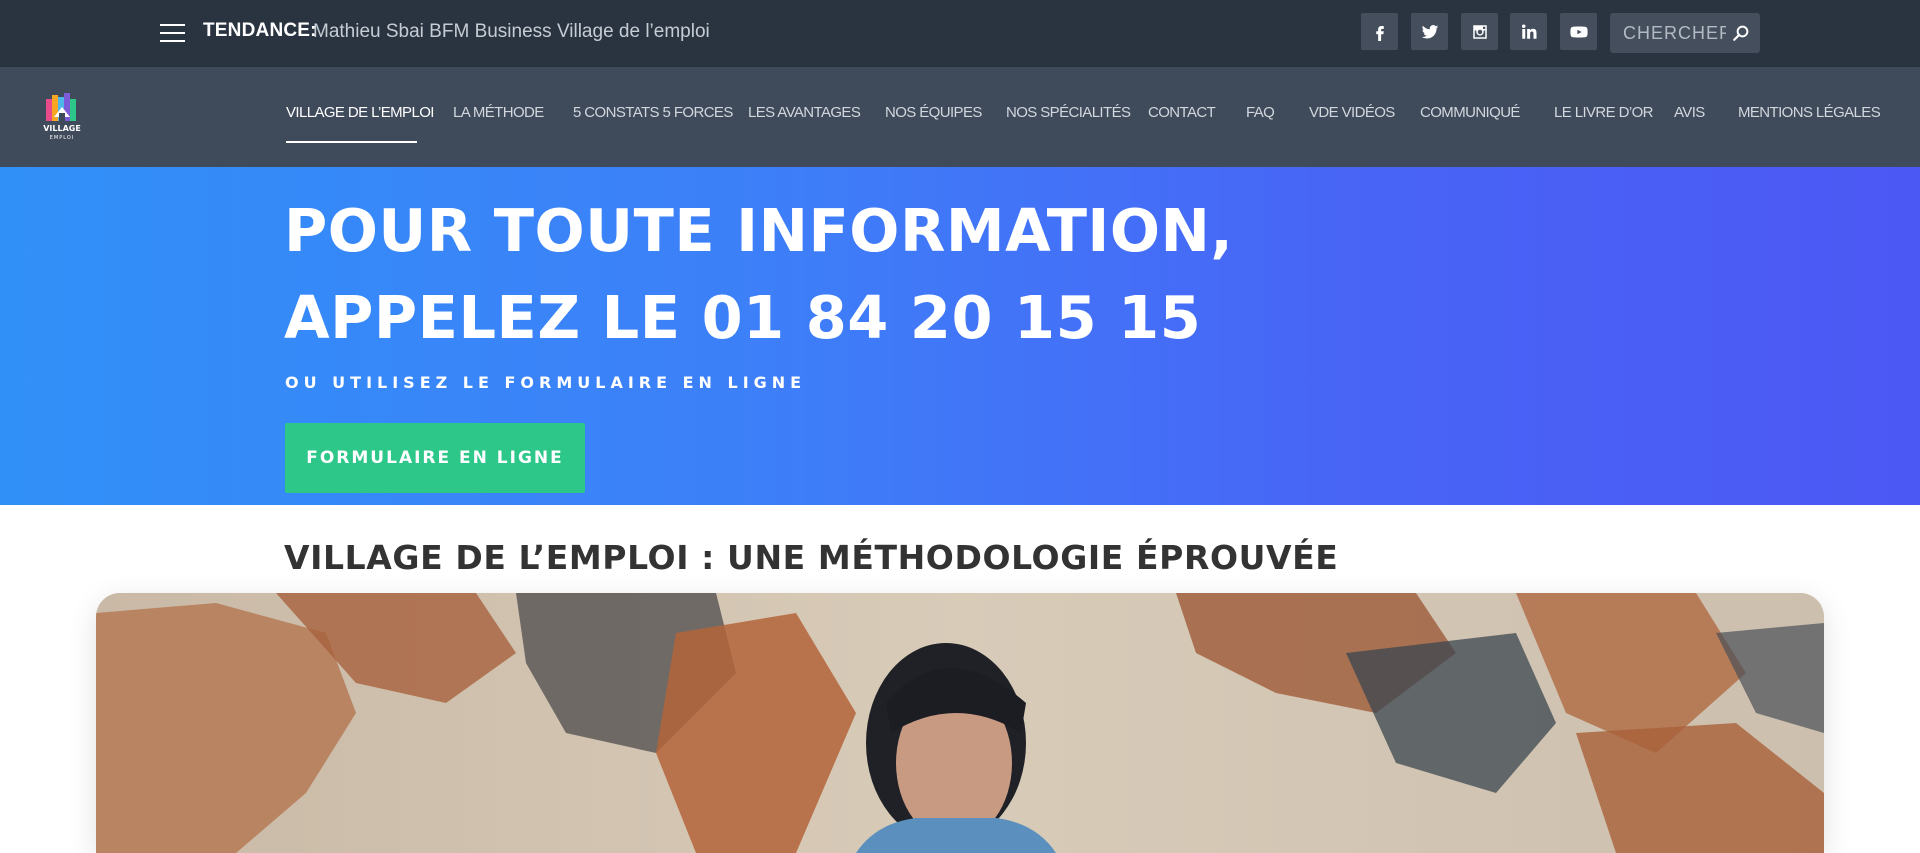  What do you see at coordinates (1604, 112) in the screenshot?
I see `nav-item-le-livre-dor: LE LIVRE D’OR` at bounding box center [1604, 112].